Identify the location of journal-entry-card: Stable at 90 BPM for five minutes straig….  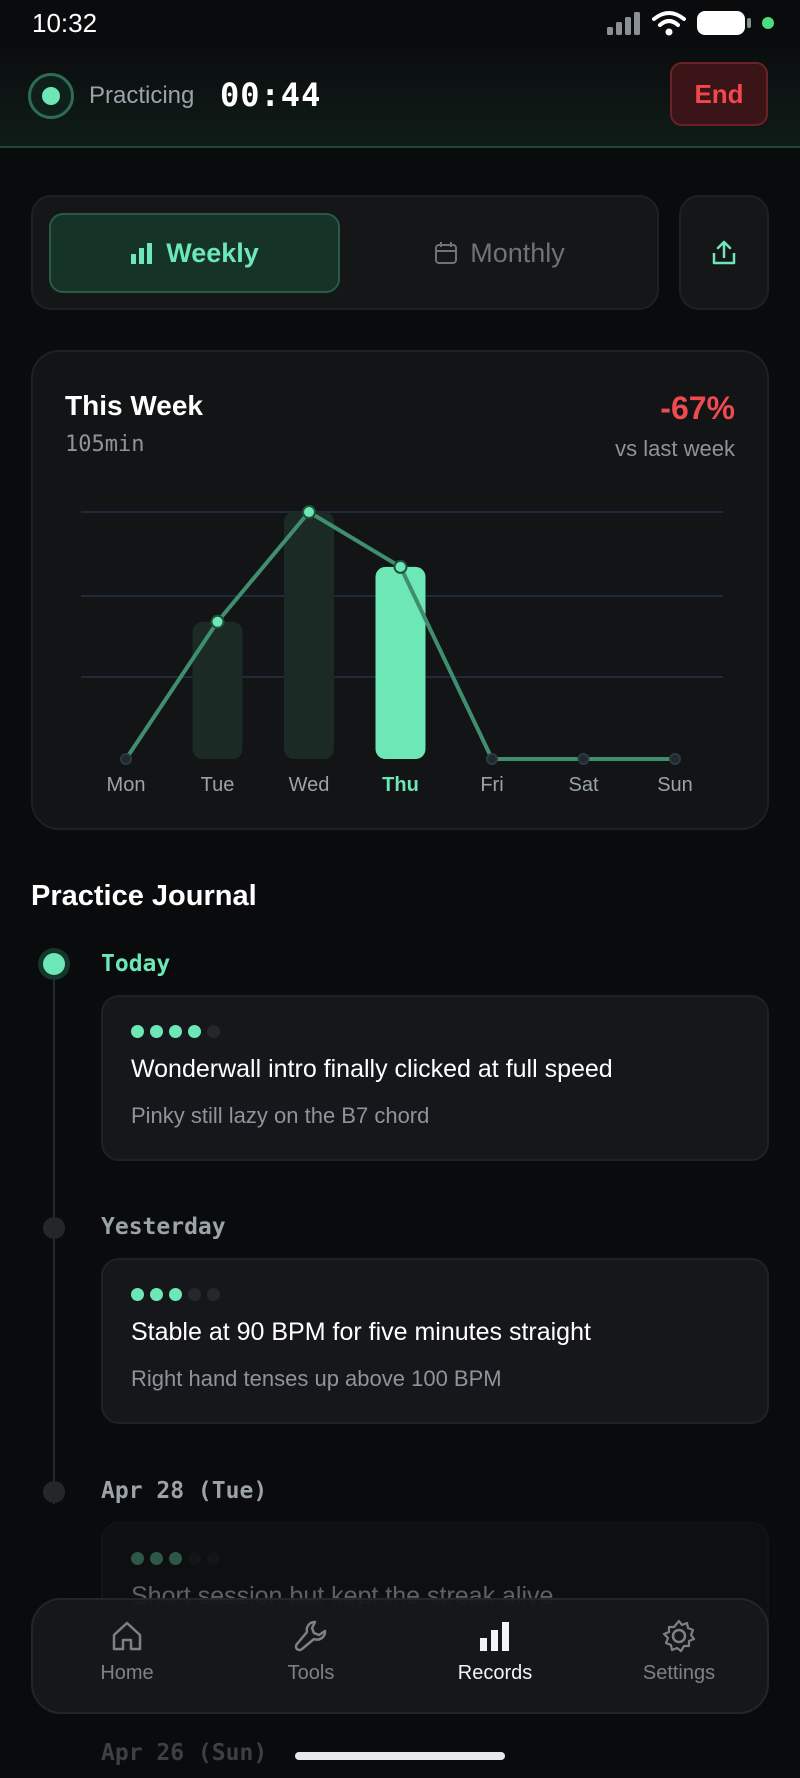
(435, 1341).